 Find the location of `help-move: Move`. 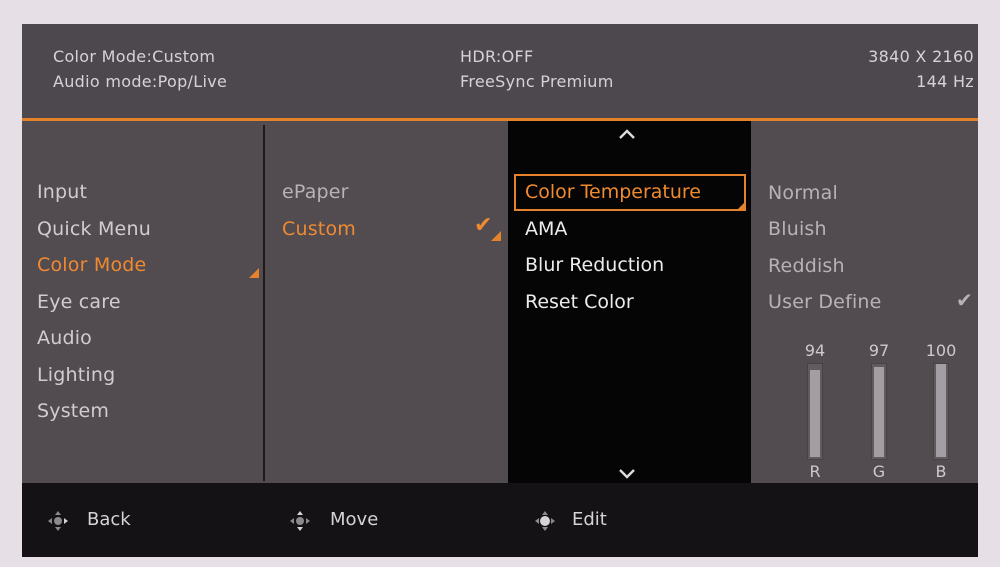

help-move: Move is located at coordinates (354, 519).